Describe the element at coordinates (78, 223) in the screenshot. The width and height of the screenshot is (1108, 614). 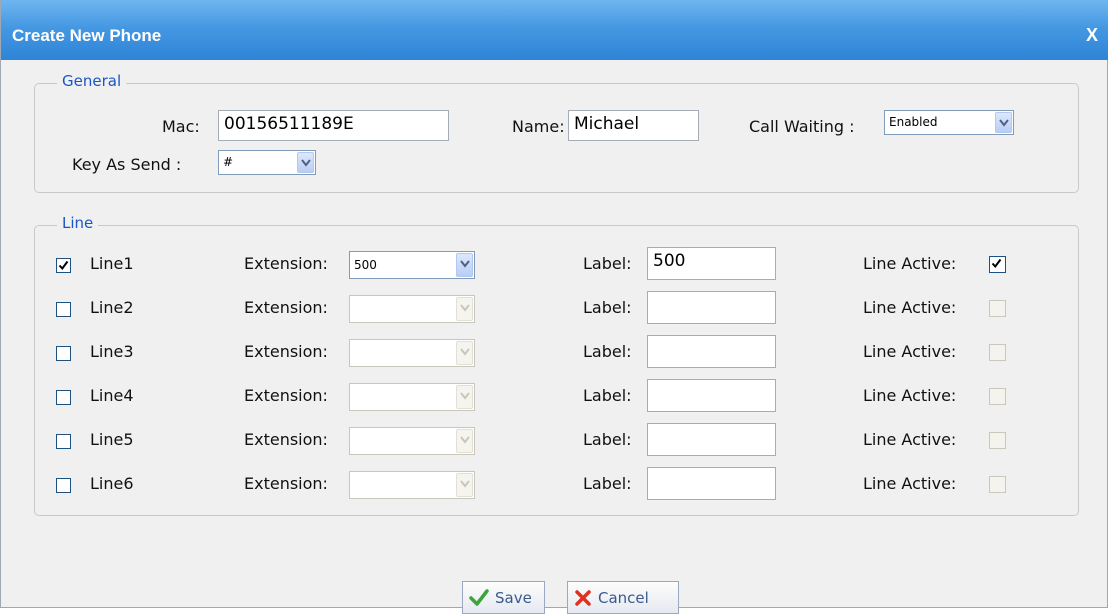
I see `line-legend: Line` at that location.